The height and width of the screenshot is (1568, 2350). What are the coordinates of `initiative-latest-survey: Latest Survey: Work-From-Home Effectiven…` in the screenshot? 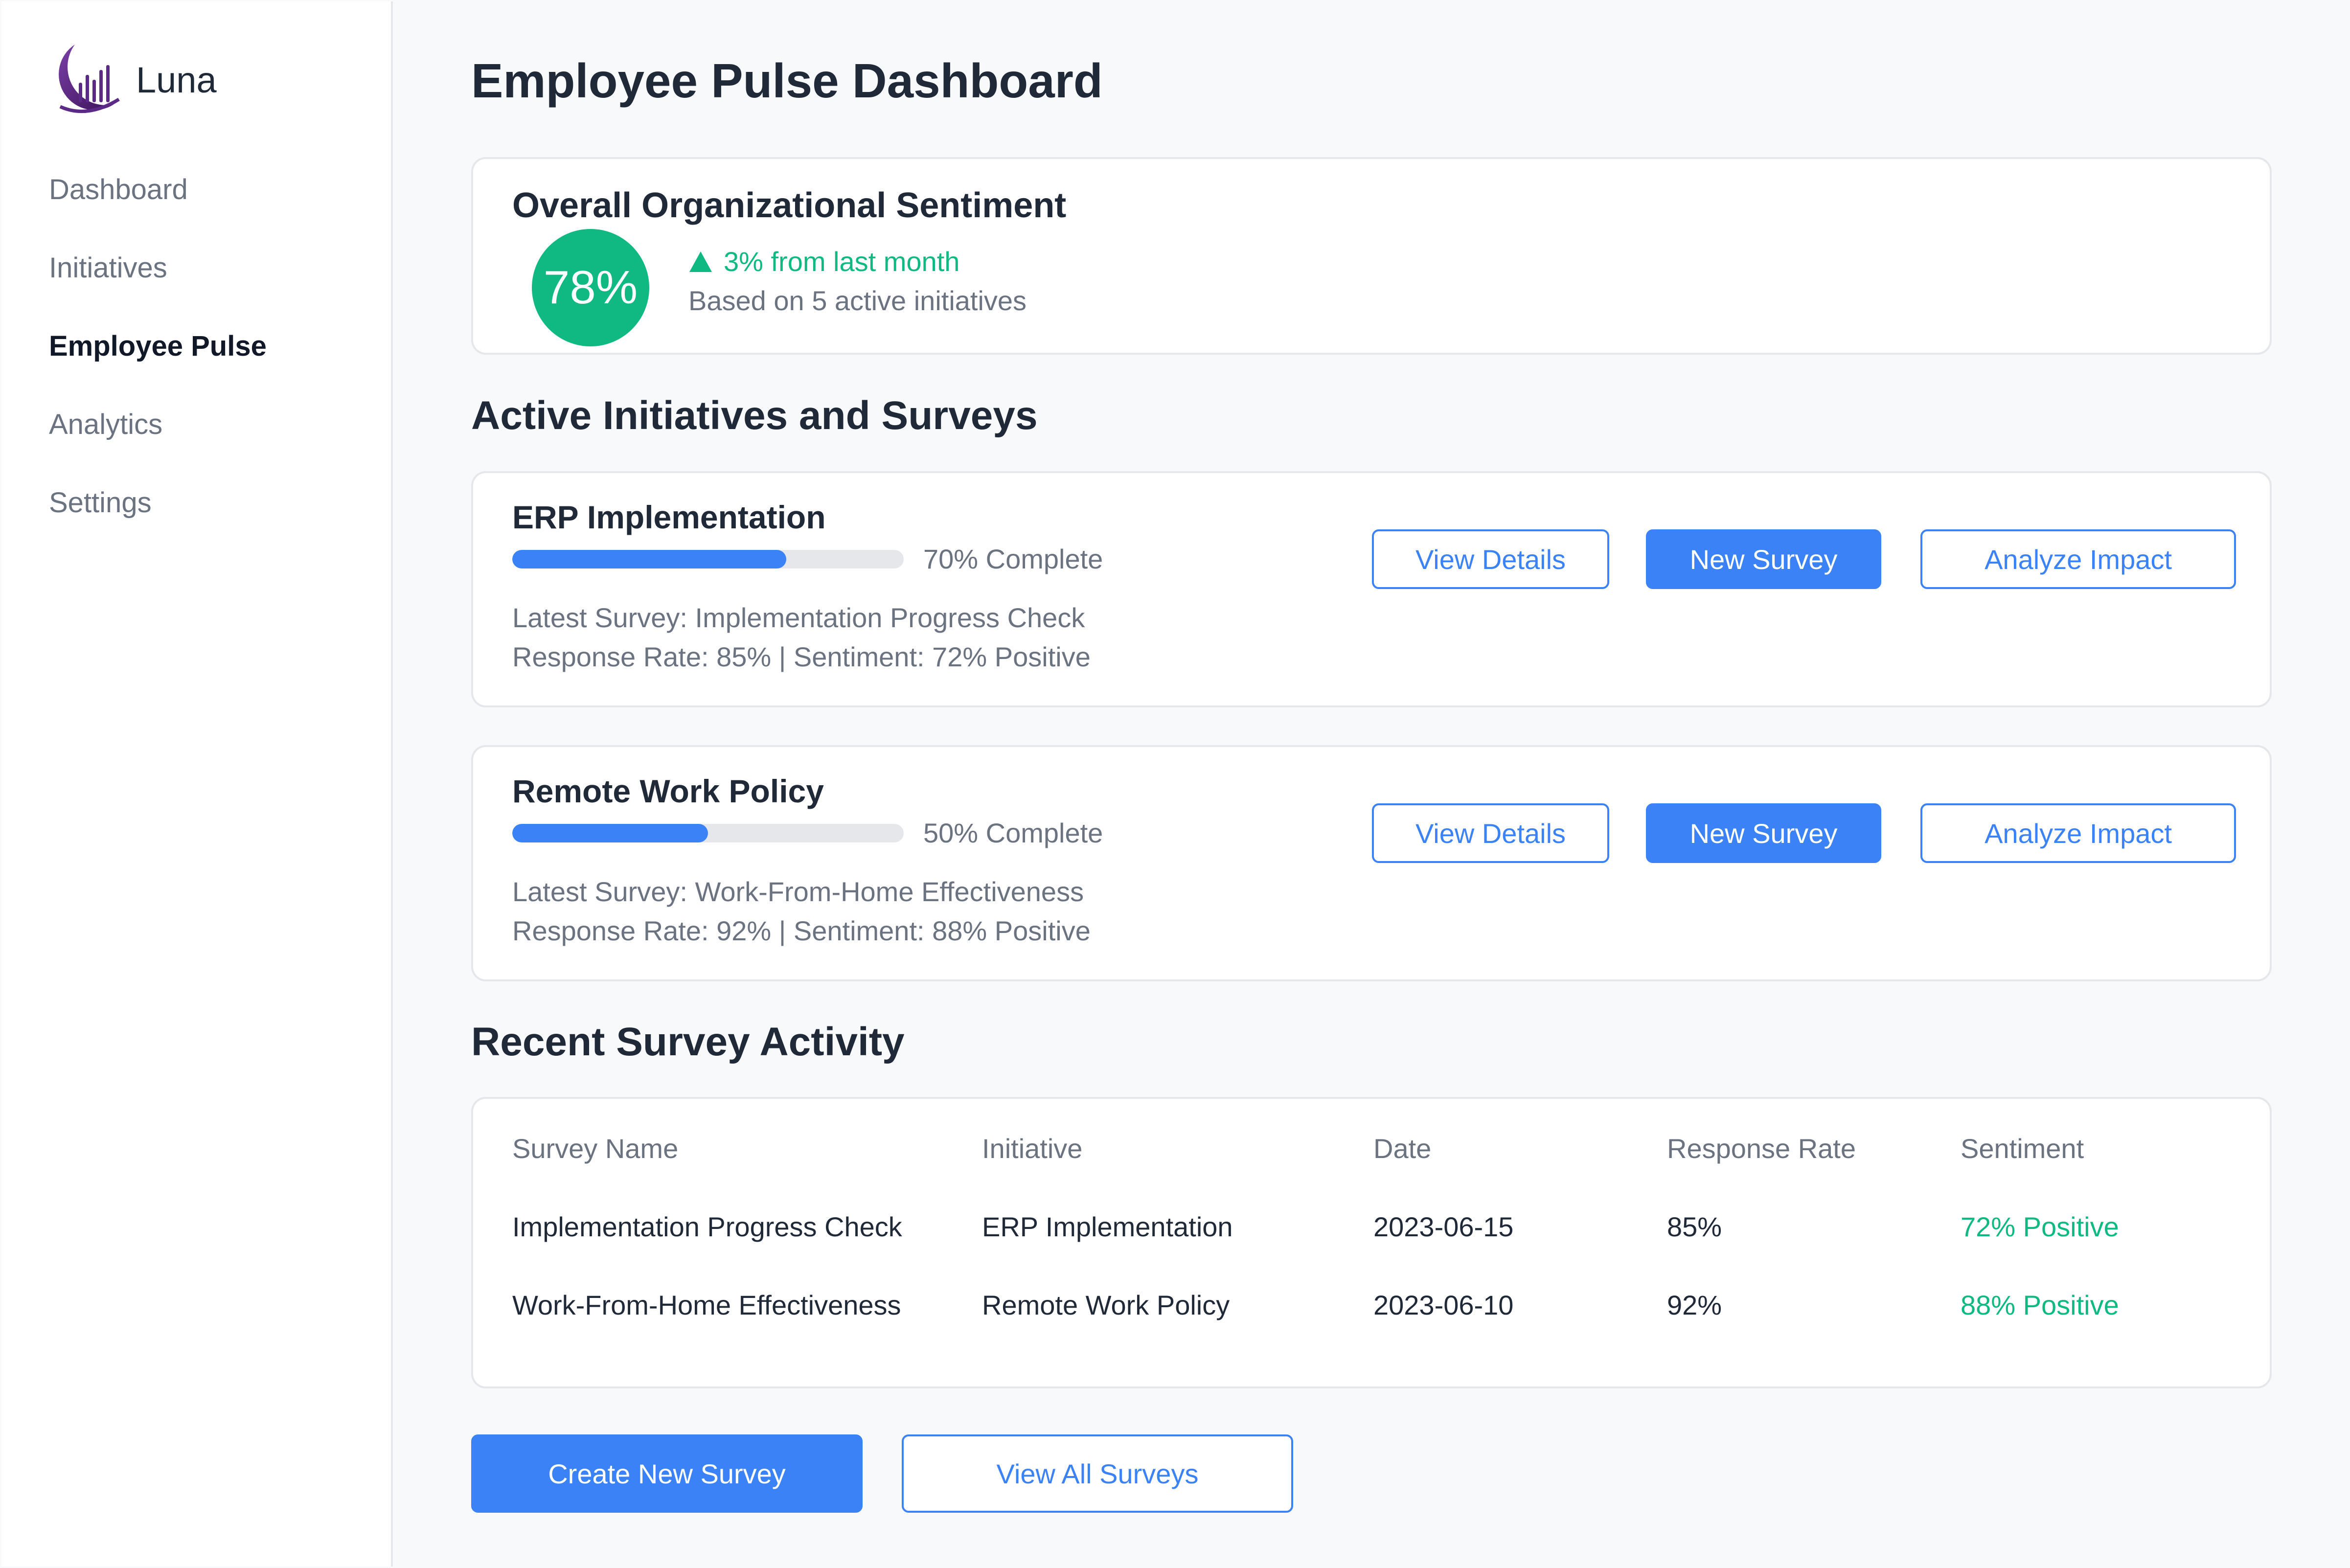 It's located at (798, 892).